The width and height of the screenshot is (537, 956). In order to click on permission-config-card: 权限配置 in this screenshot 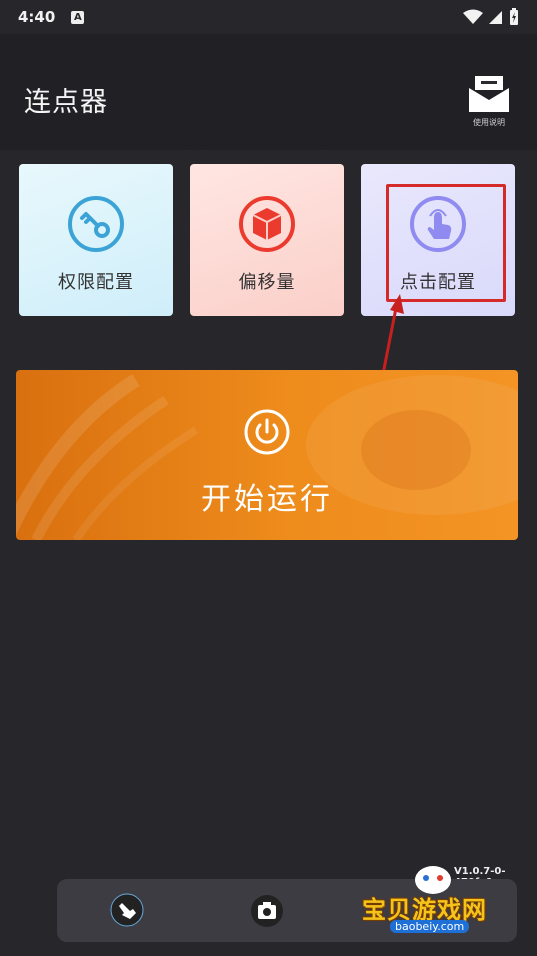, I will do `click(96, 240)`.